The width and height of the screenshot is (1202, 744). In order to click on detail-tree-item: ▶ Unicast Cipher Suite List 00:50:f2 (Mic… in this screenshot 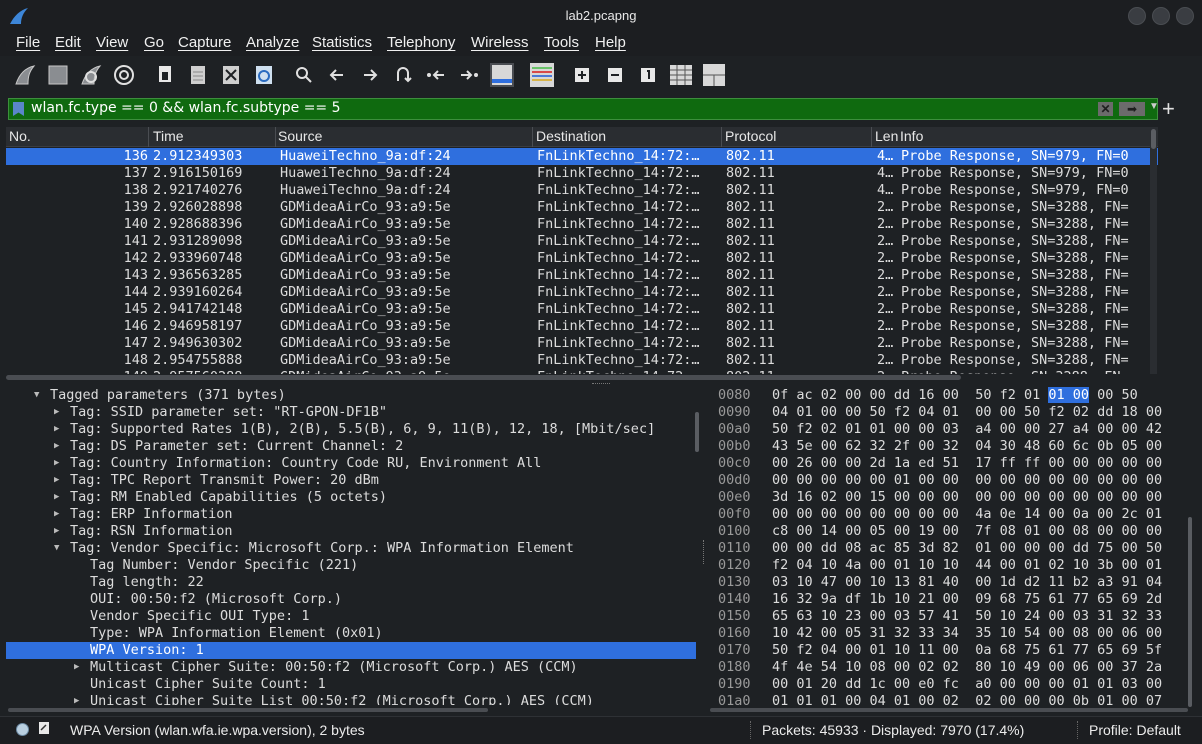, I will do `click(351, 699)`.